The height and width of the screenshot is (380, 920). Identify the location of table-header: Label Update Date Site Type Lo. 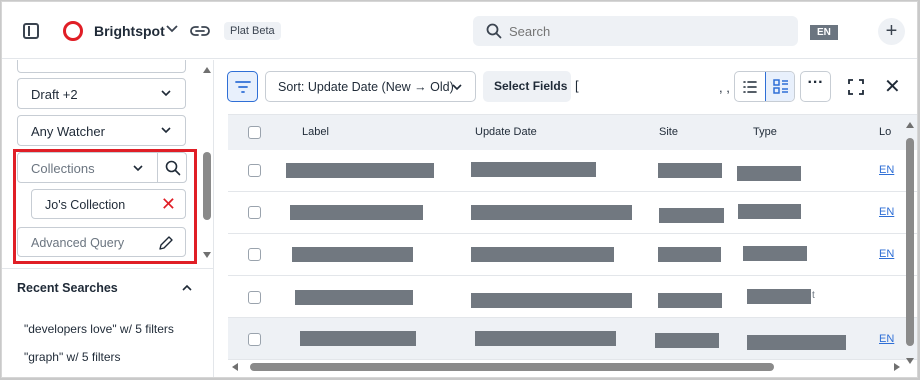
(572, 132).